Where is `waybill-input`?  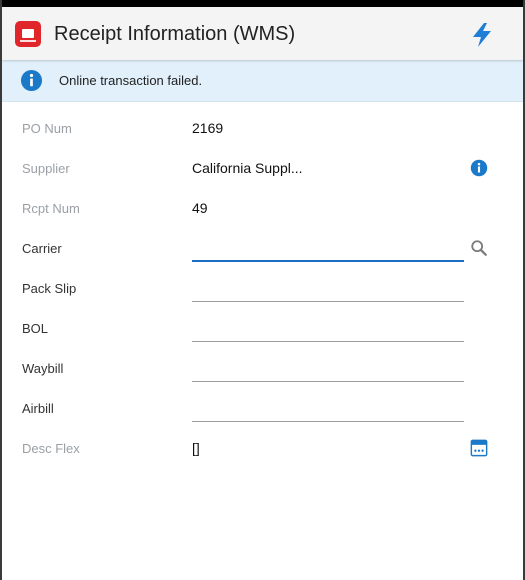
waybill-input is located at coordinates (328, 367).